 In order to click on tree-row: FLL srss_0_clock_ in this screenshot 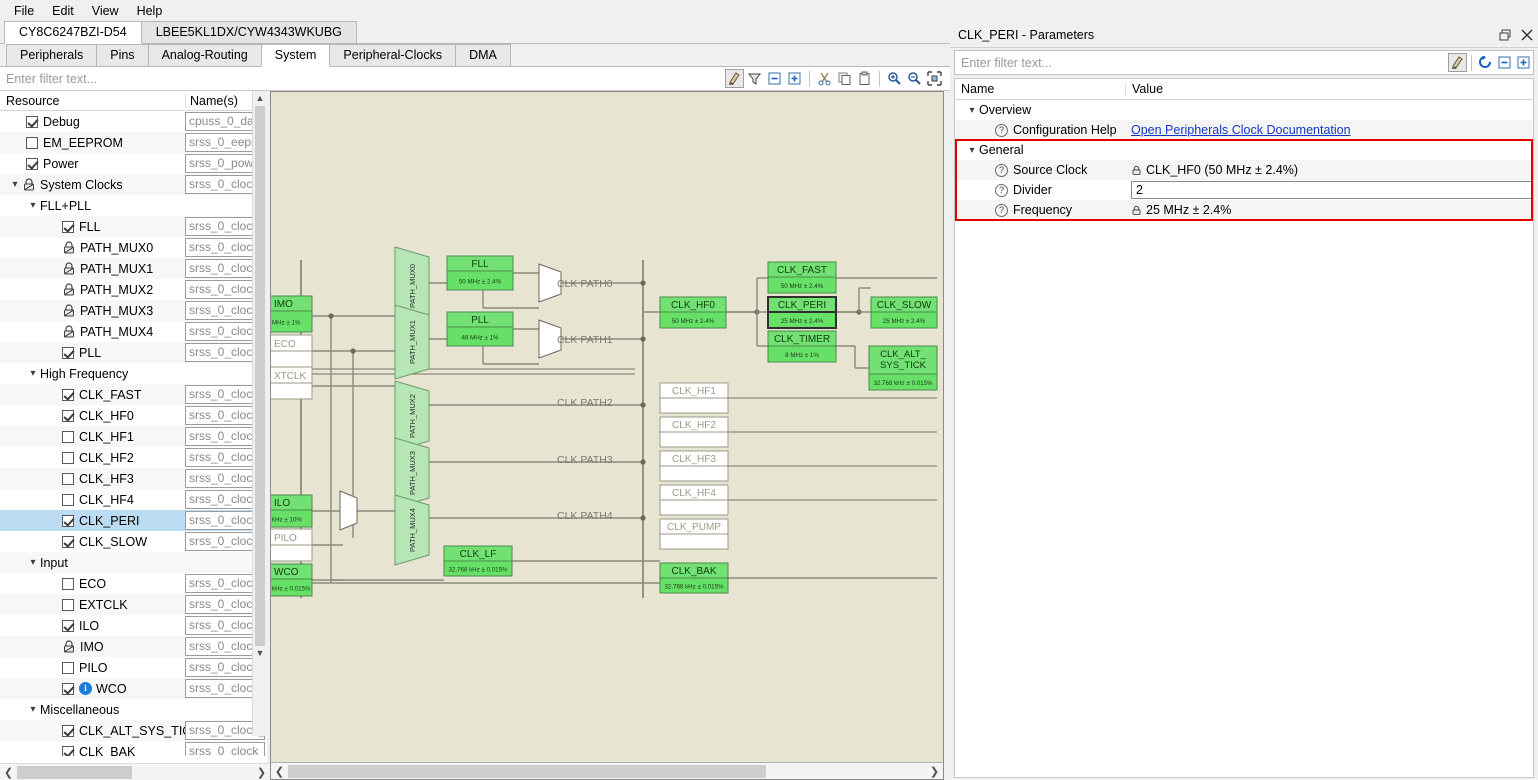, I will do `click(133, 226)`.